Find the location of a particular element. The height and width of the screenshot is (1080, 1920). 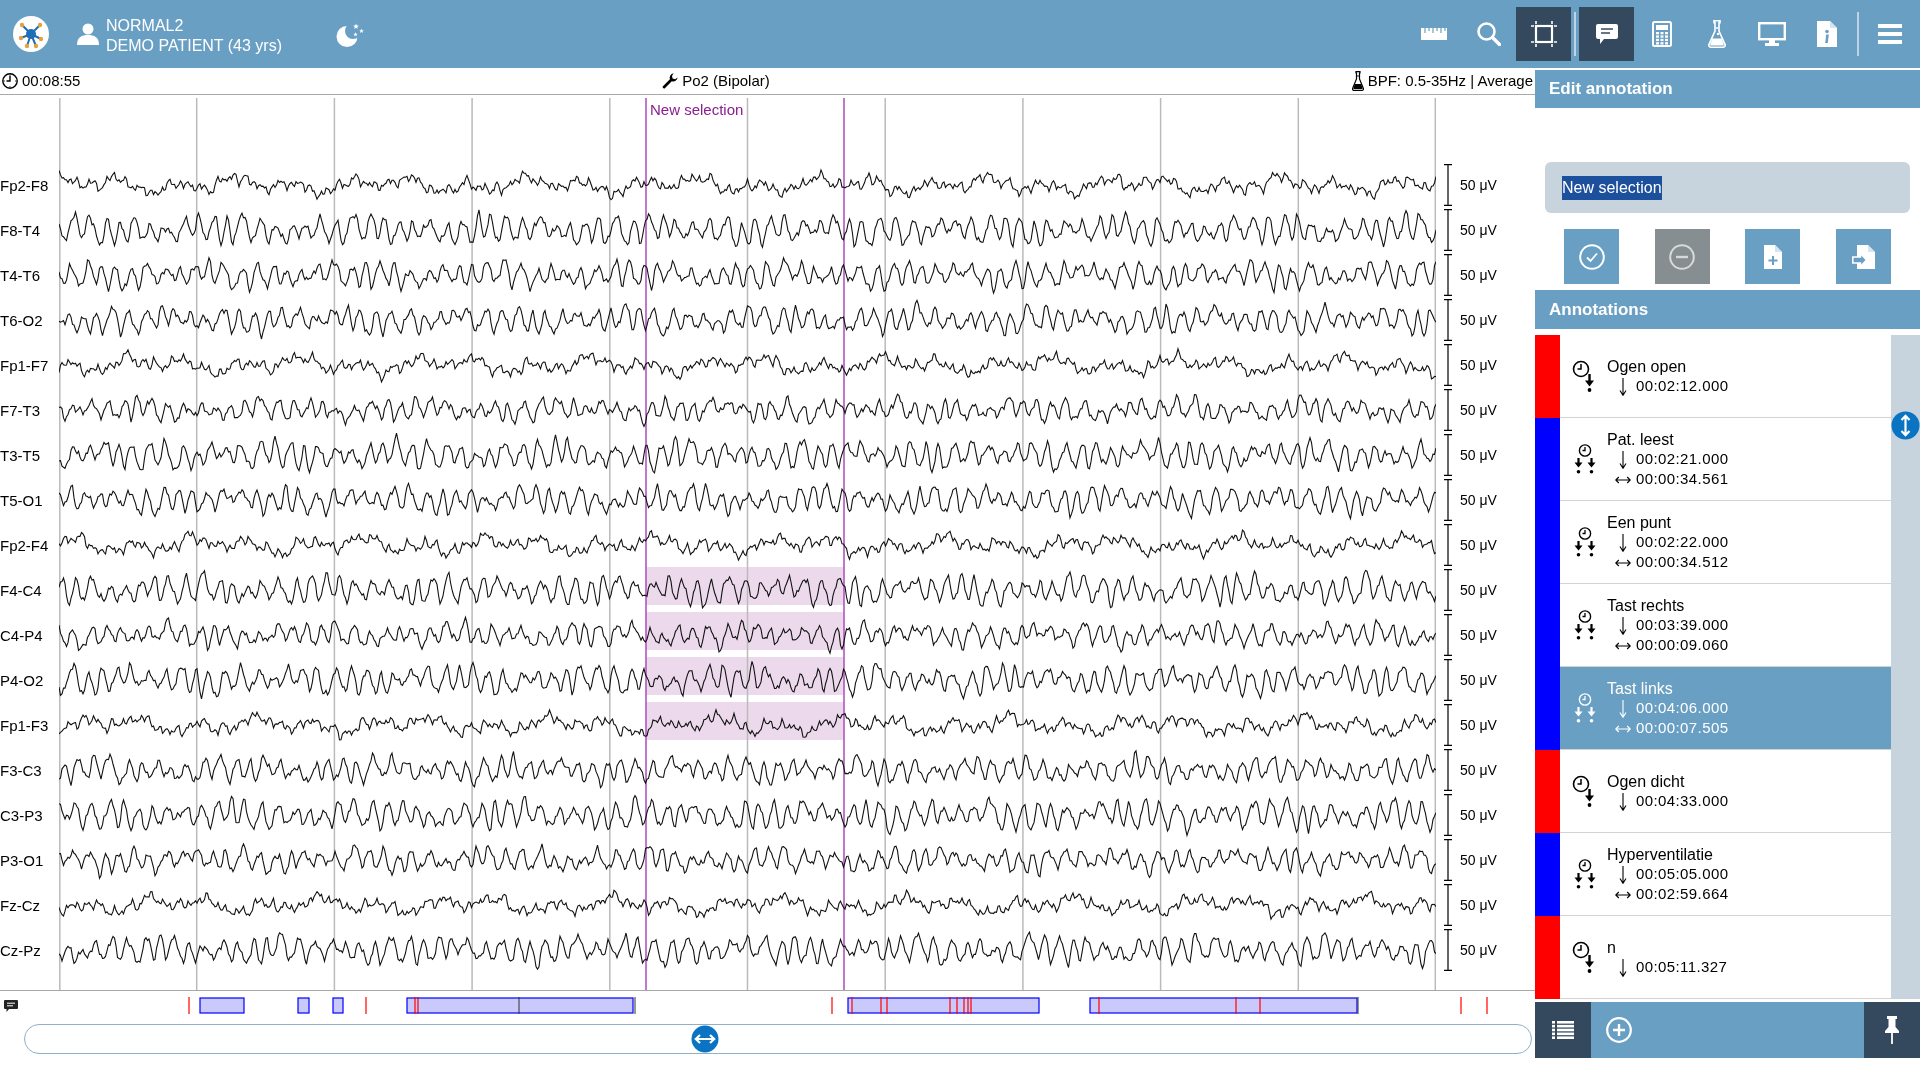

list-button is located at coordinates (1563, 1030).